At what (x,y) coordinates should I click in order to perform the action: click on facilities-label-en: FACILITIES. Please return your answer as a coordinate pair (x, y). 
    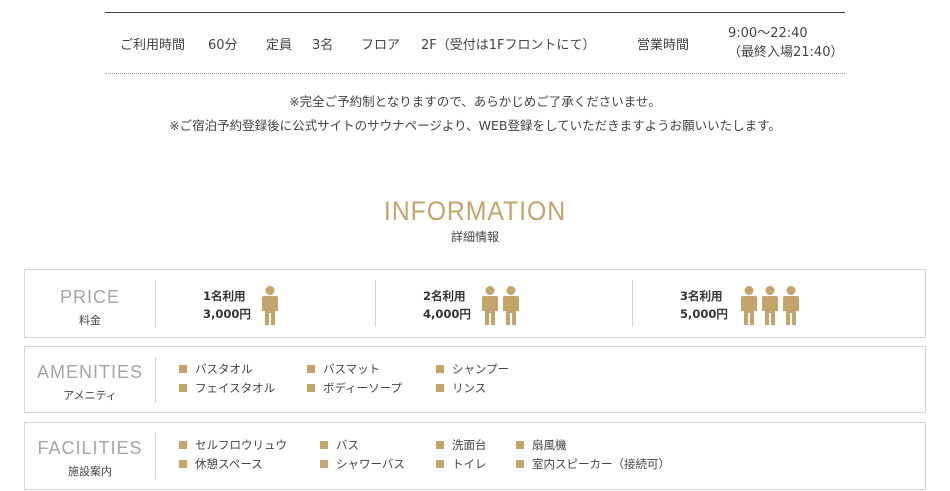
    Looking at the image, I should click on (90, 448).